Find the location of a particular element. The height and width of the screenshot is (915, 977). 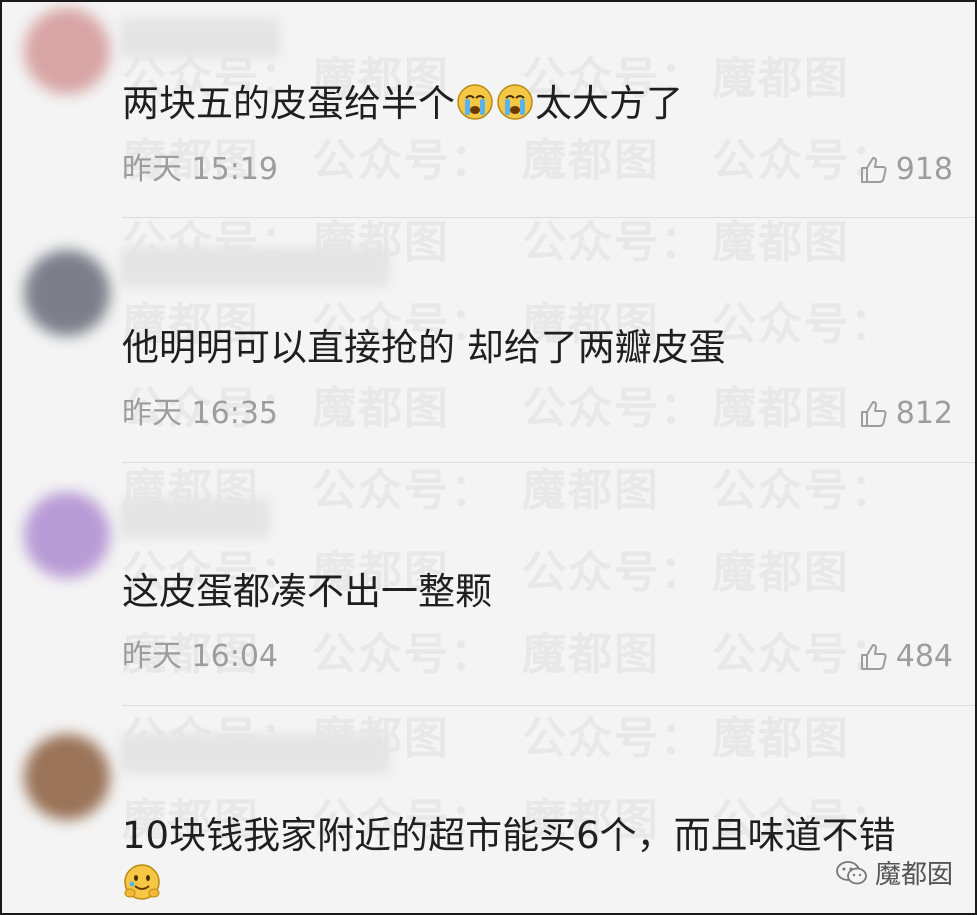

like-count: 484 is located at coordinates (924, 656).